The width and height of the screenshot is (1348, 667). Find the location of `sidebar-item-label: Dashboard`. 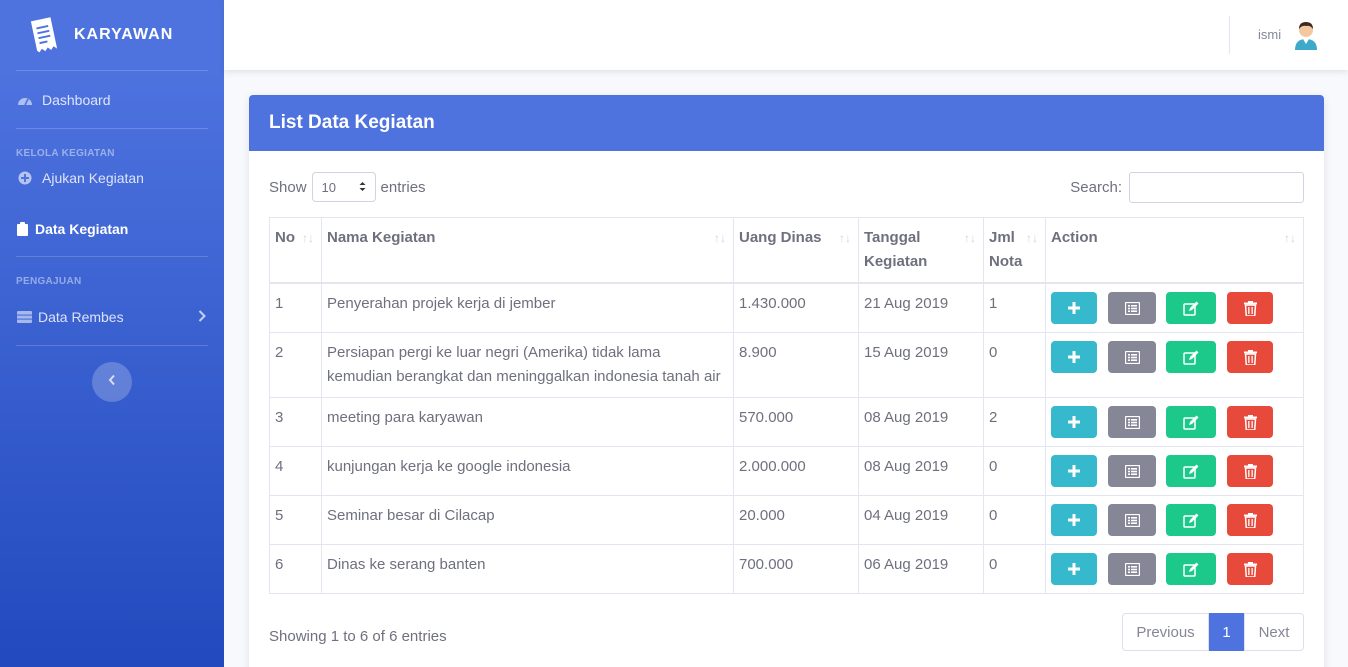

sidebar-item-label: Dashboard is located at coordinates (76, 99).